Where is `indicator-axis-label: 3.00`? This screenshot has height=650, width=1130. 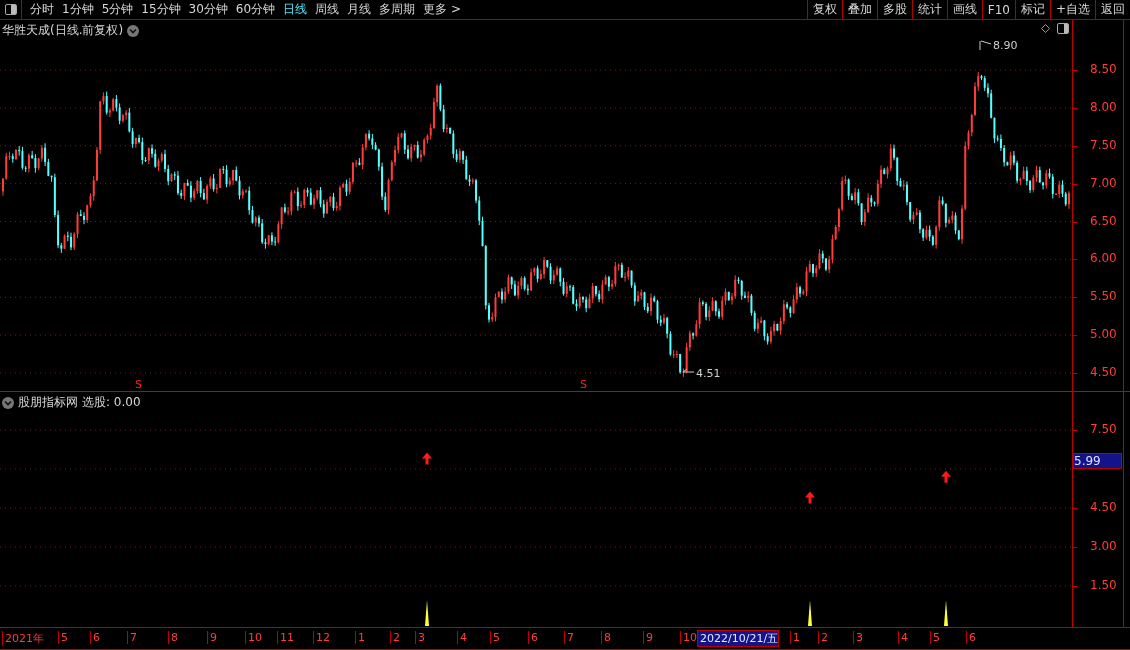
indicator-axis-label: 3.00 is located at coordinates (1103, 546).